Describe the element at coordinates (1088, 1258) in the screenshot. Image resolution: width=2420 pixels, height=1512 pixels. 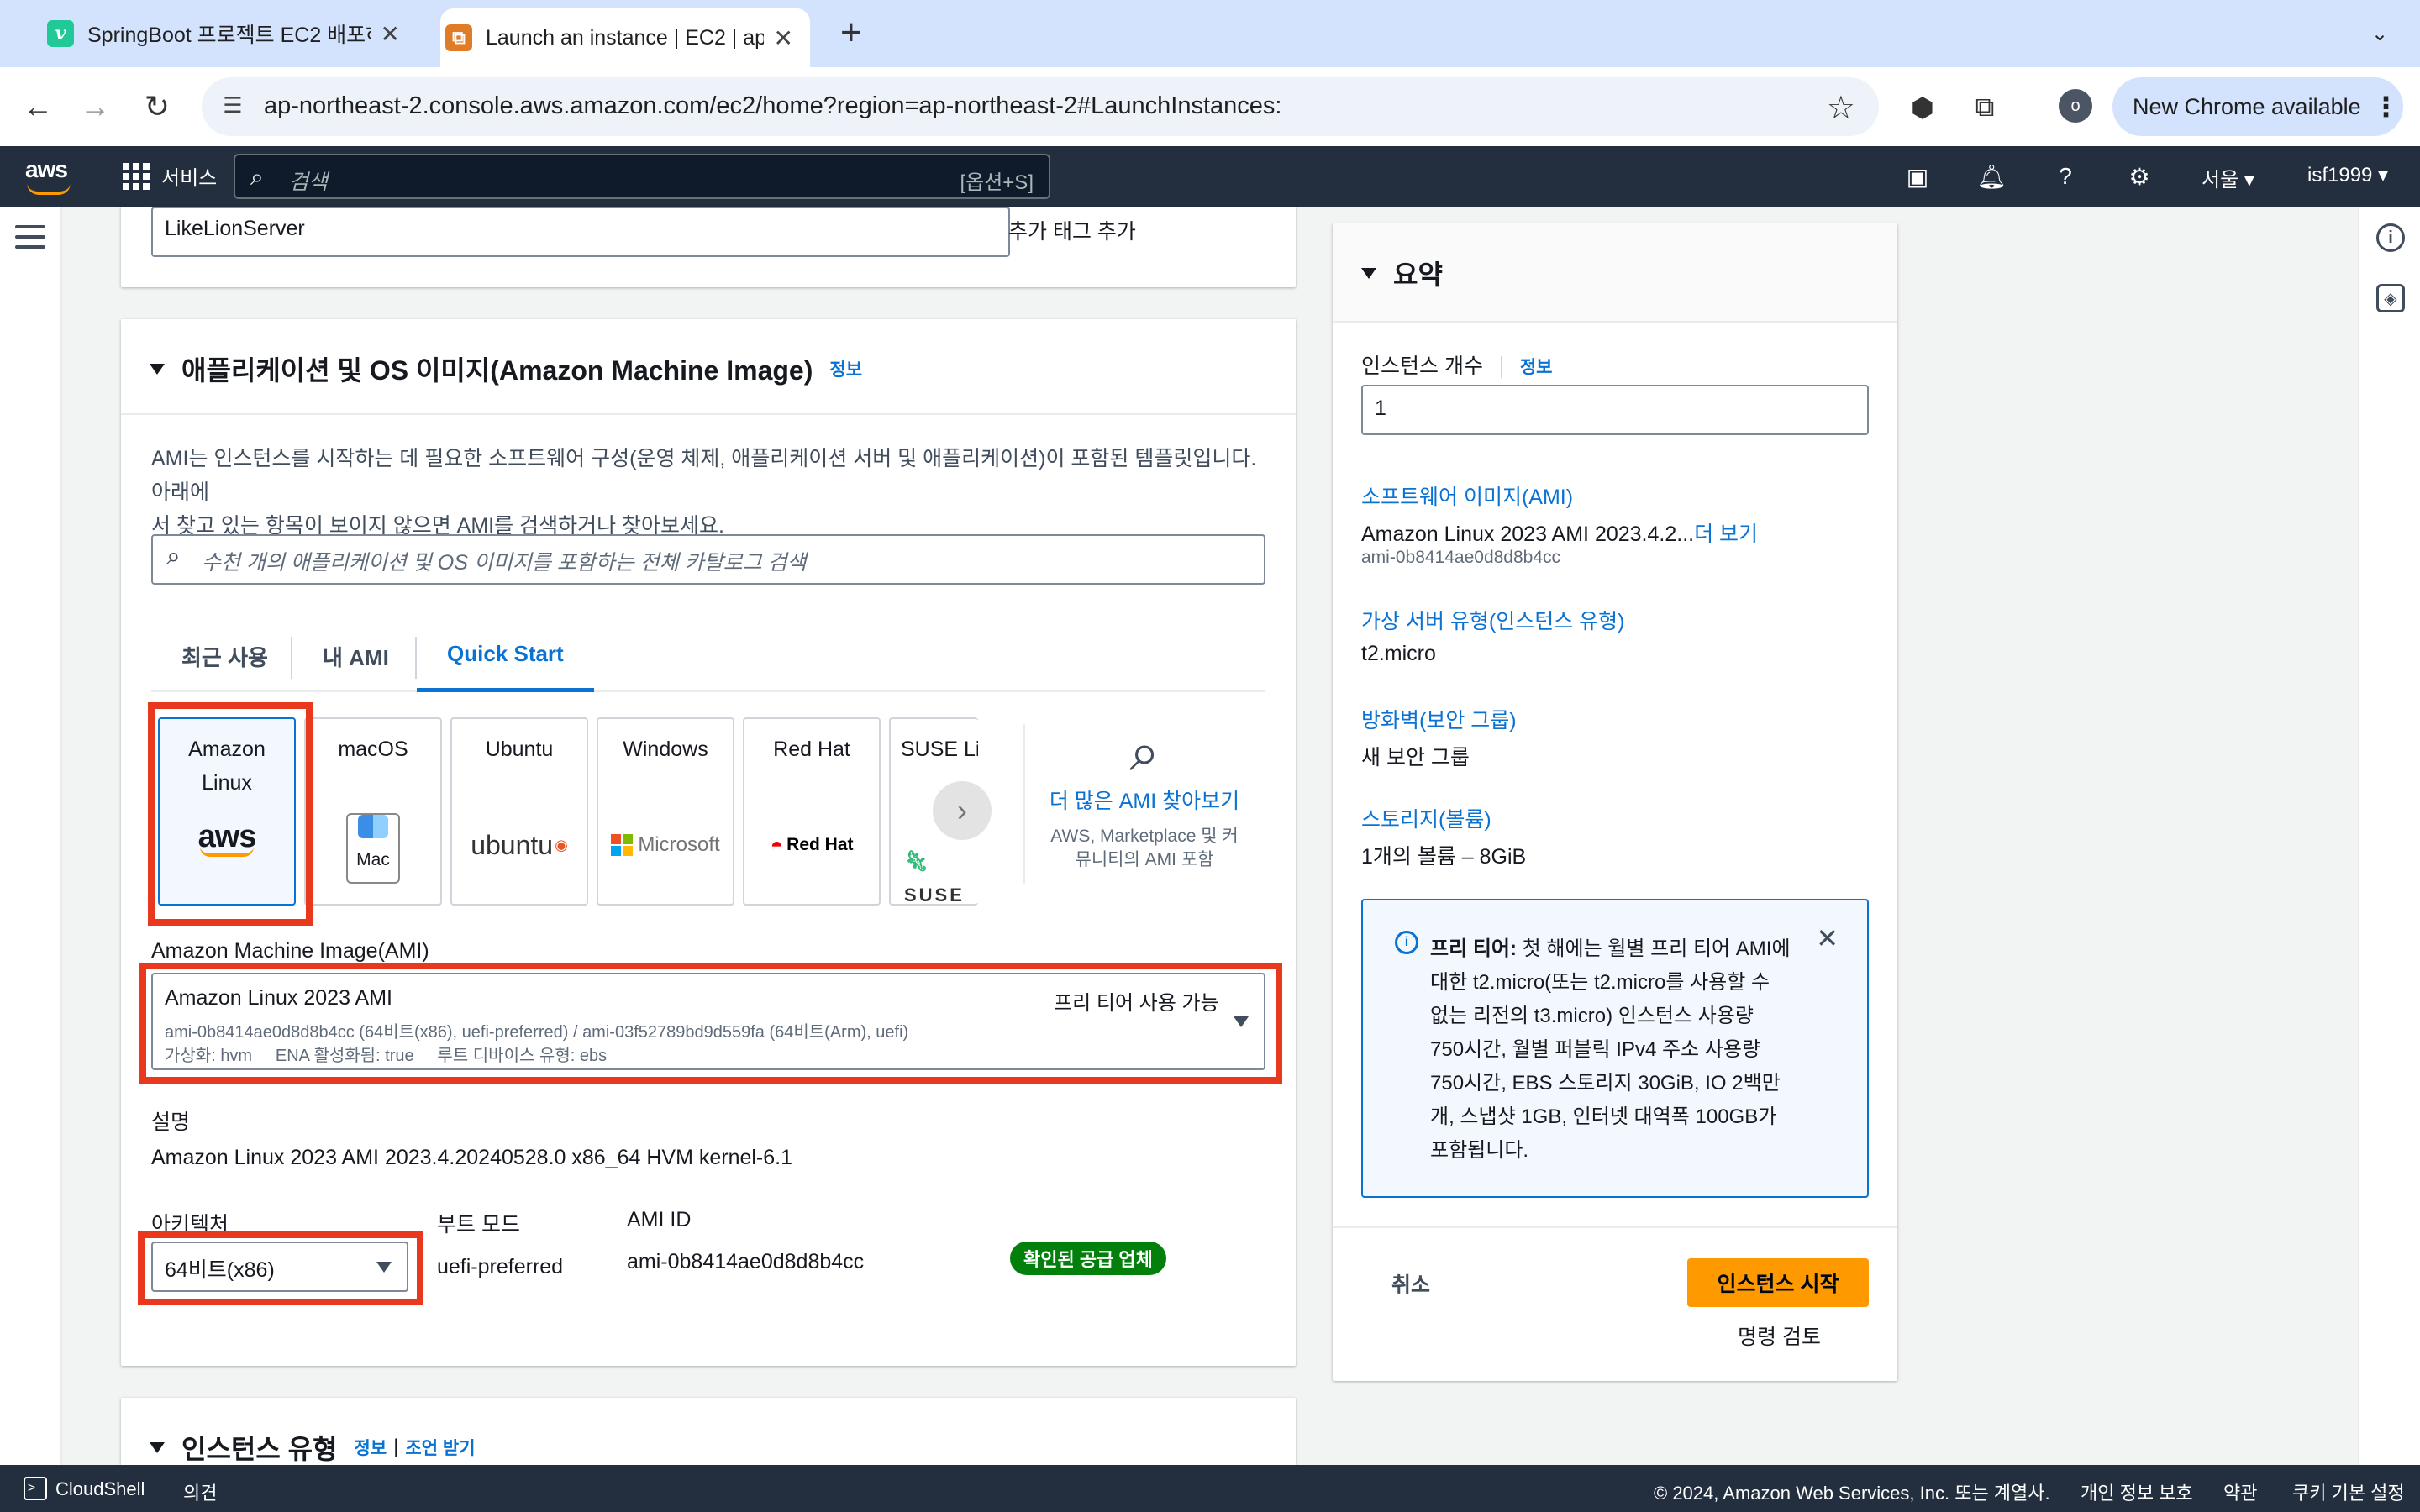
I see `verified-provider-badge: 확인된 공급 업체` at that location.